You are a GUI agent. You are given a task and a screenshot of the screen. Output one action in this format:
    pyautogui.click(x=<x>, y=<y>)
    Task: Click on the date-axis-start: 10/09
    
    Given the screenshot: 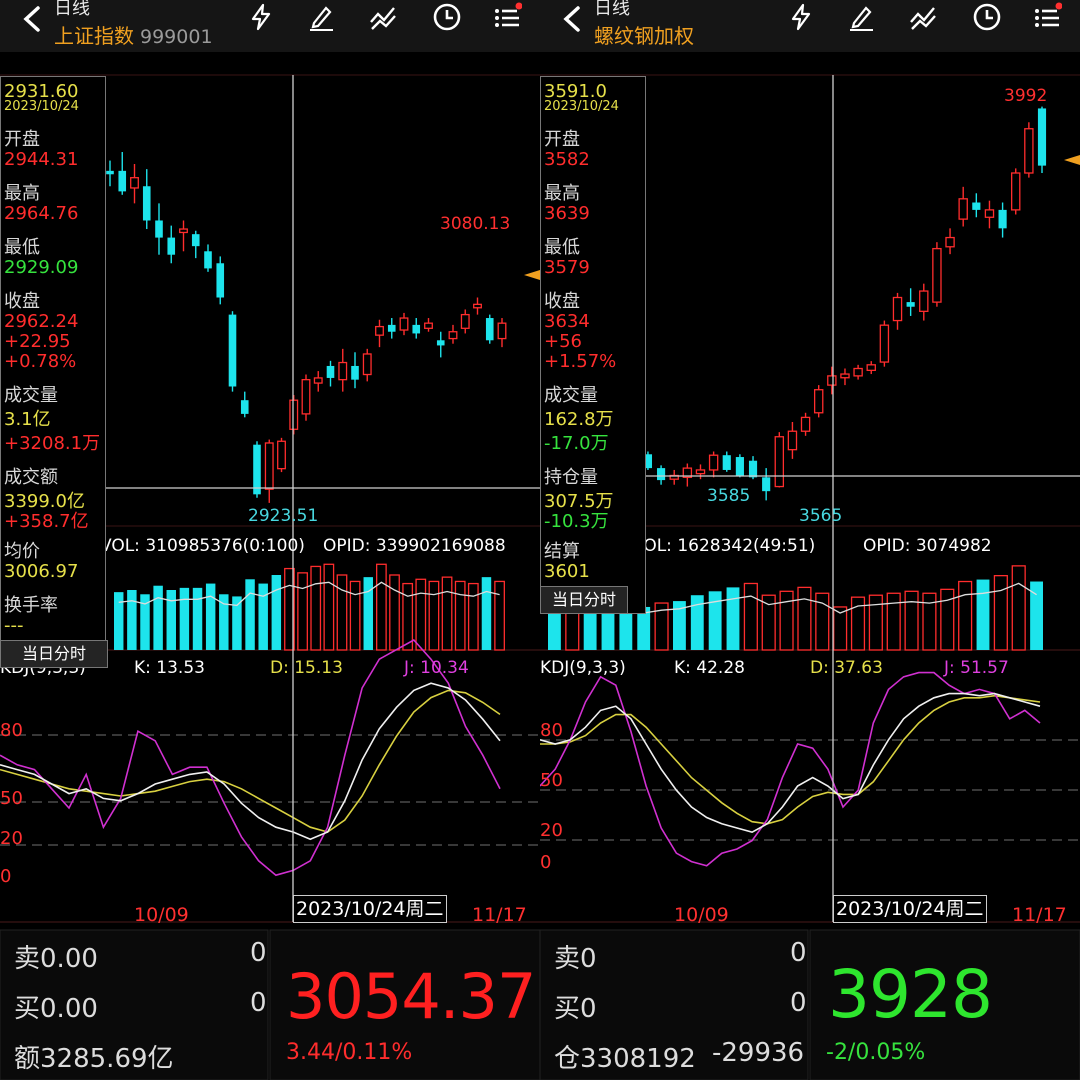 What is the action you would take?
    pyautogui.click(x=701, y=915)
    